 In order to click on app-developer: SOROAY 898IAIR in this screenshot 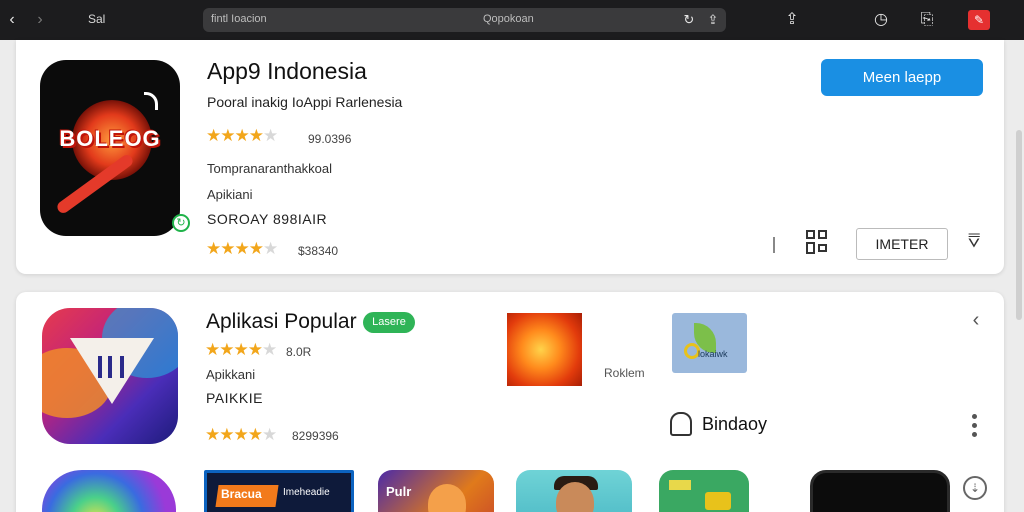, I will do `click(267, 219)`.